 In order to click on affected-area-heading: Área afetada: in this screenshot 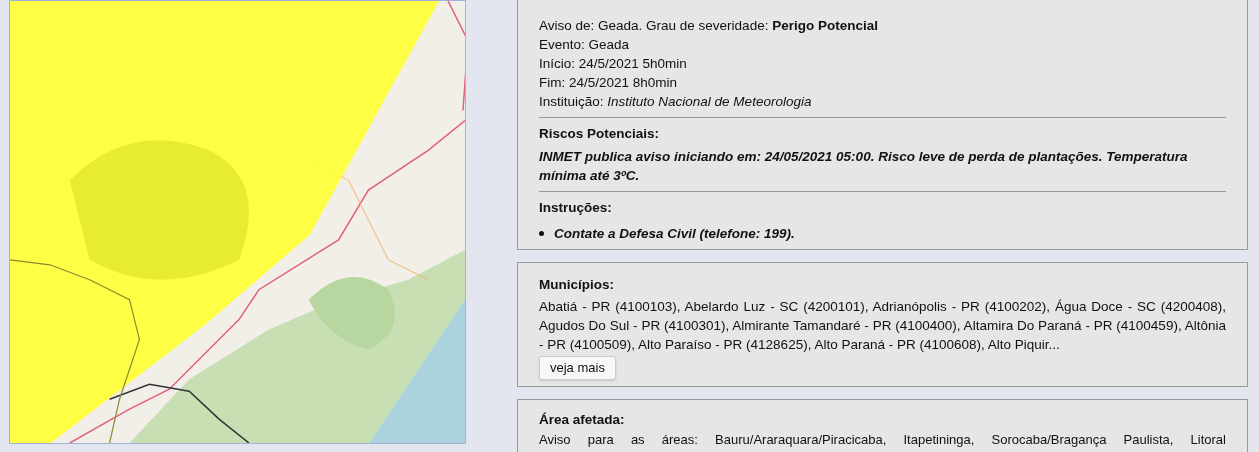, I will do `click(582, 420)`.